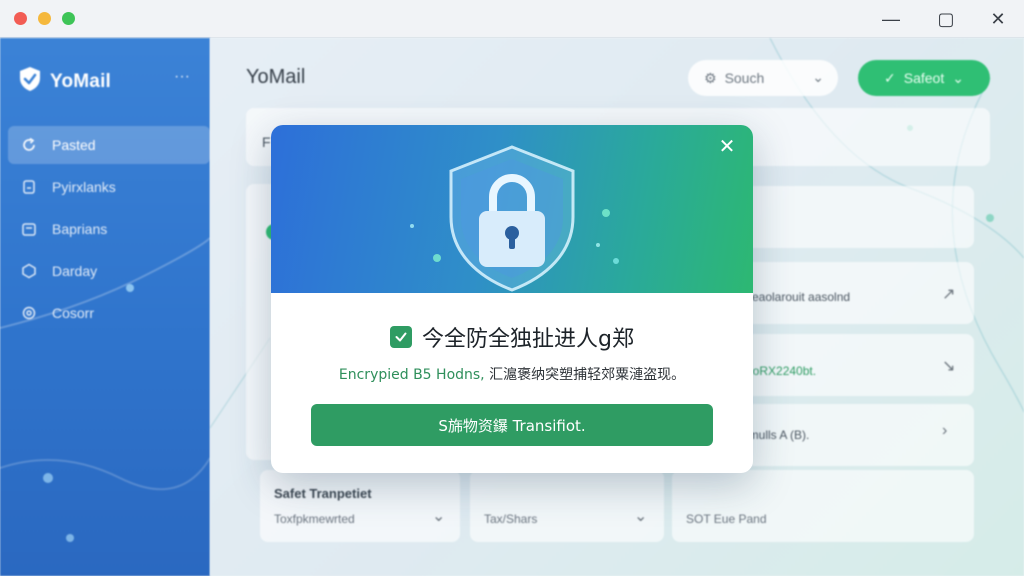 The image size is (1024, 576). I want to click on bottom-card: SOT Eue Pand, so click(823, 506).